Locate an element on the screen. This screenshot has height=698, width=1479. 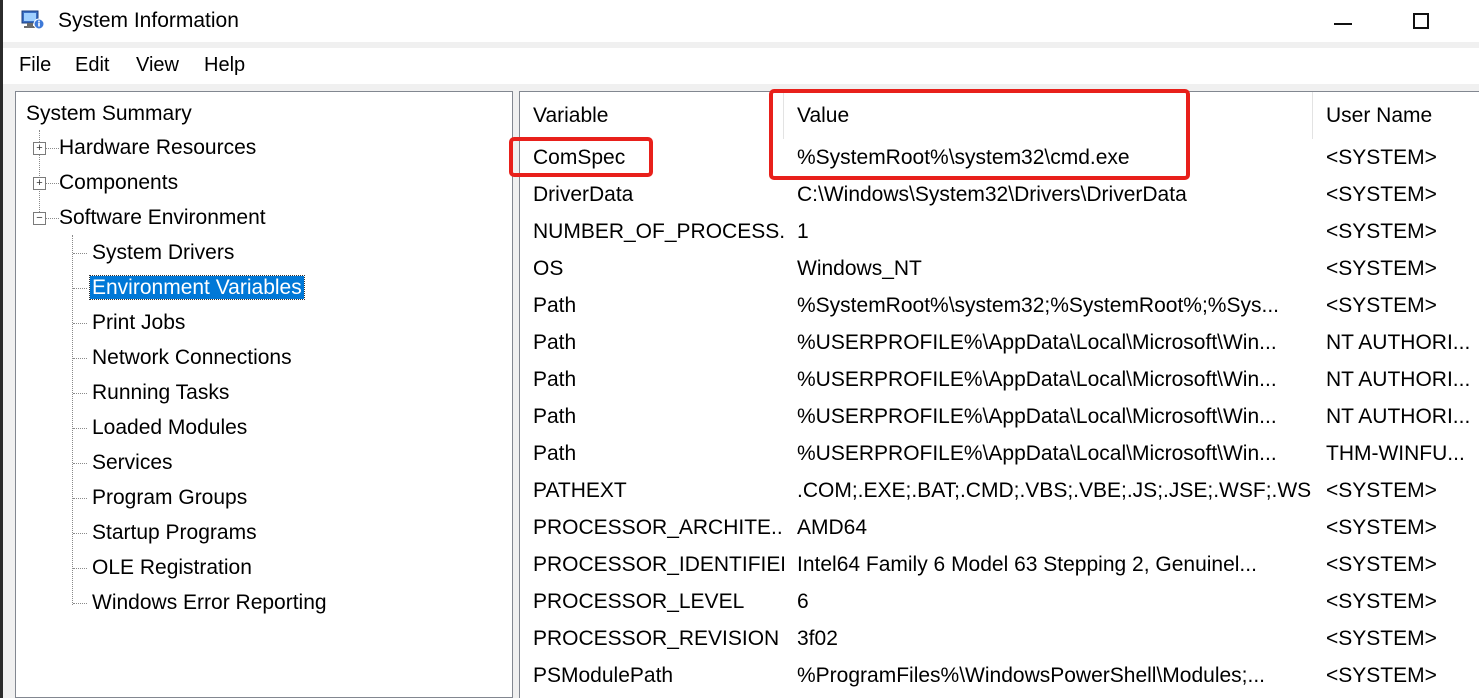
tree-item-environment-variables: Environment Variables is located at coordinates (197, 288).